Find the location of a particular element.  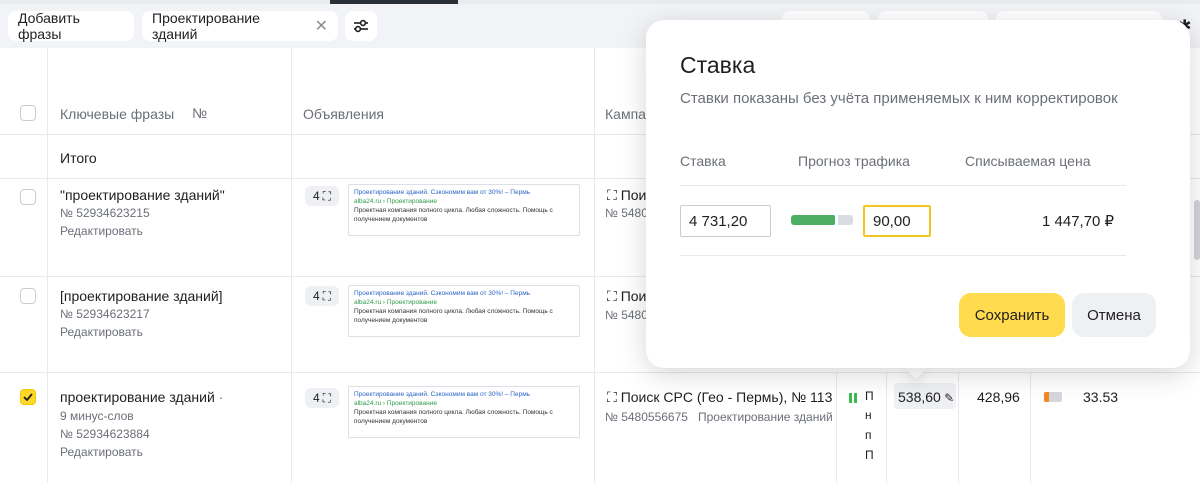

vertical-scrollbar is located at coordinates (1197, 230).